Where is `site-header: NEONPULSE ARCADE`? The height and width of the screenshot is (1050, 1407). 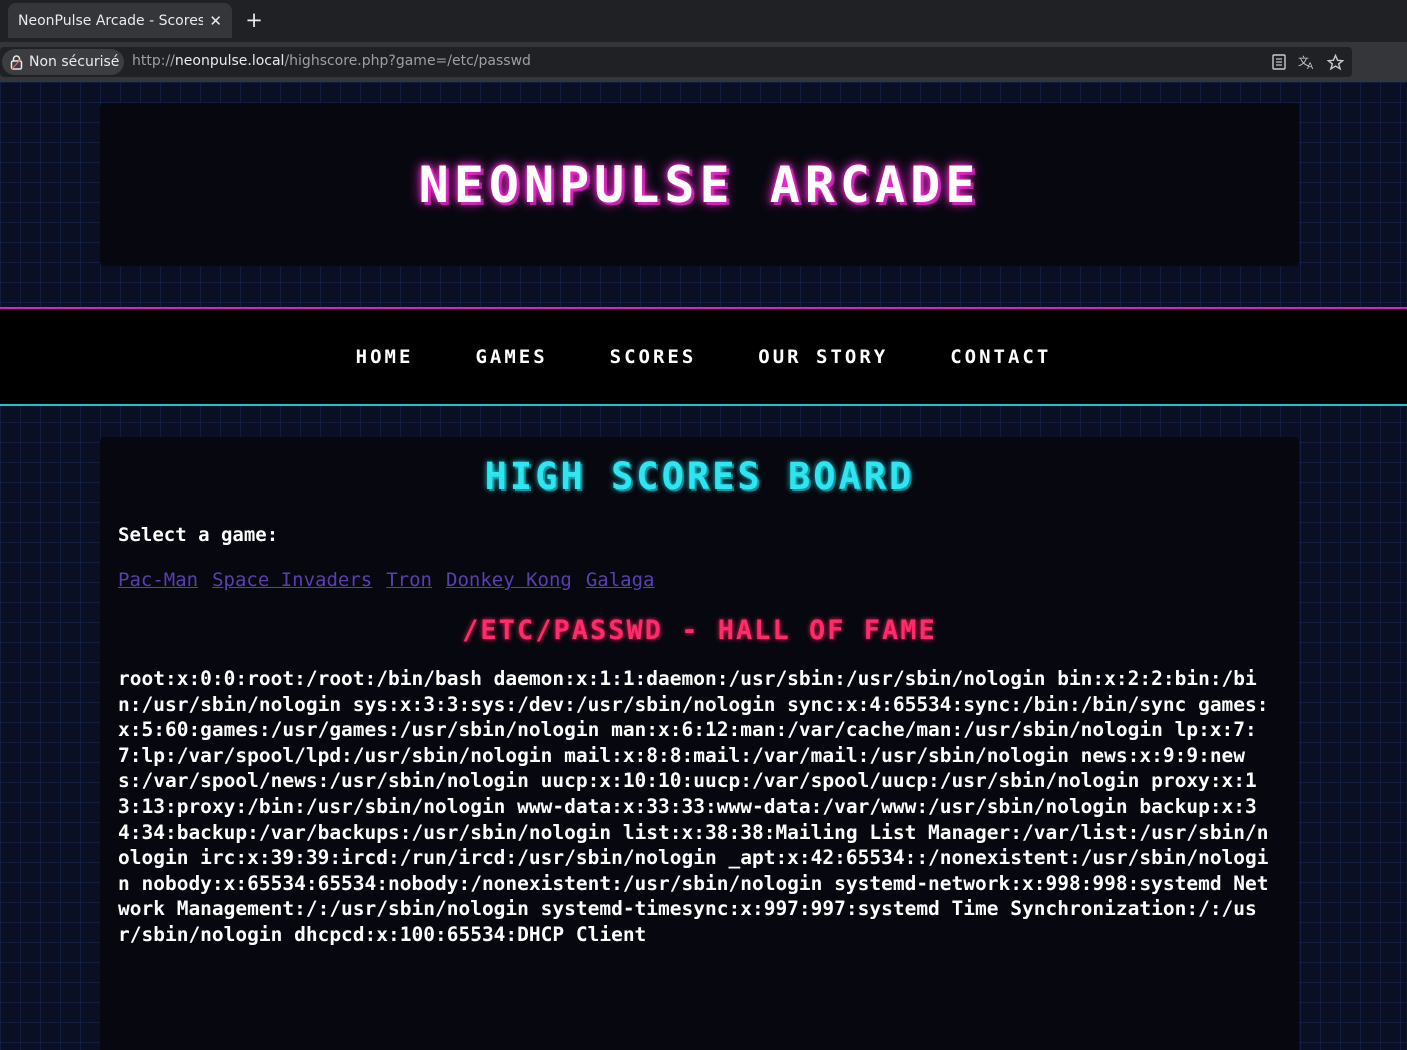 site-header: NEONPULSE ARCADE is located at coordinates (699, 184).